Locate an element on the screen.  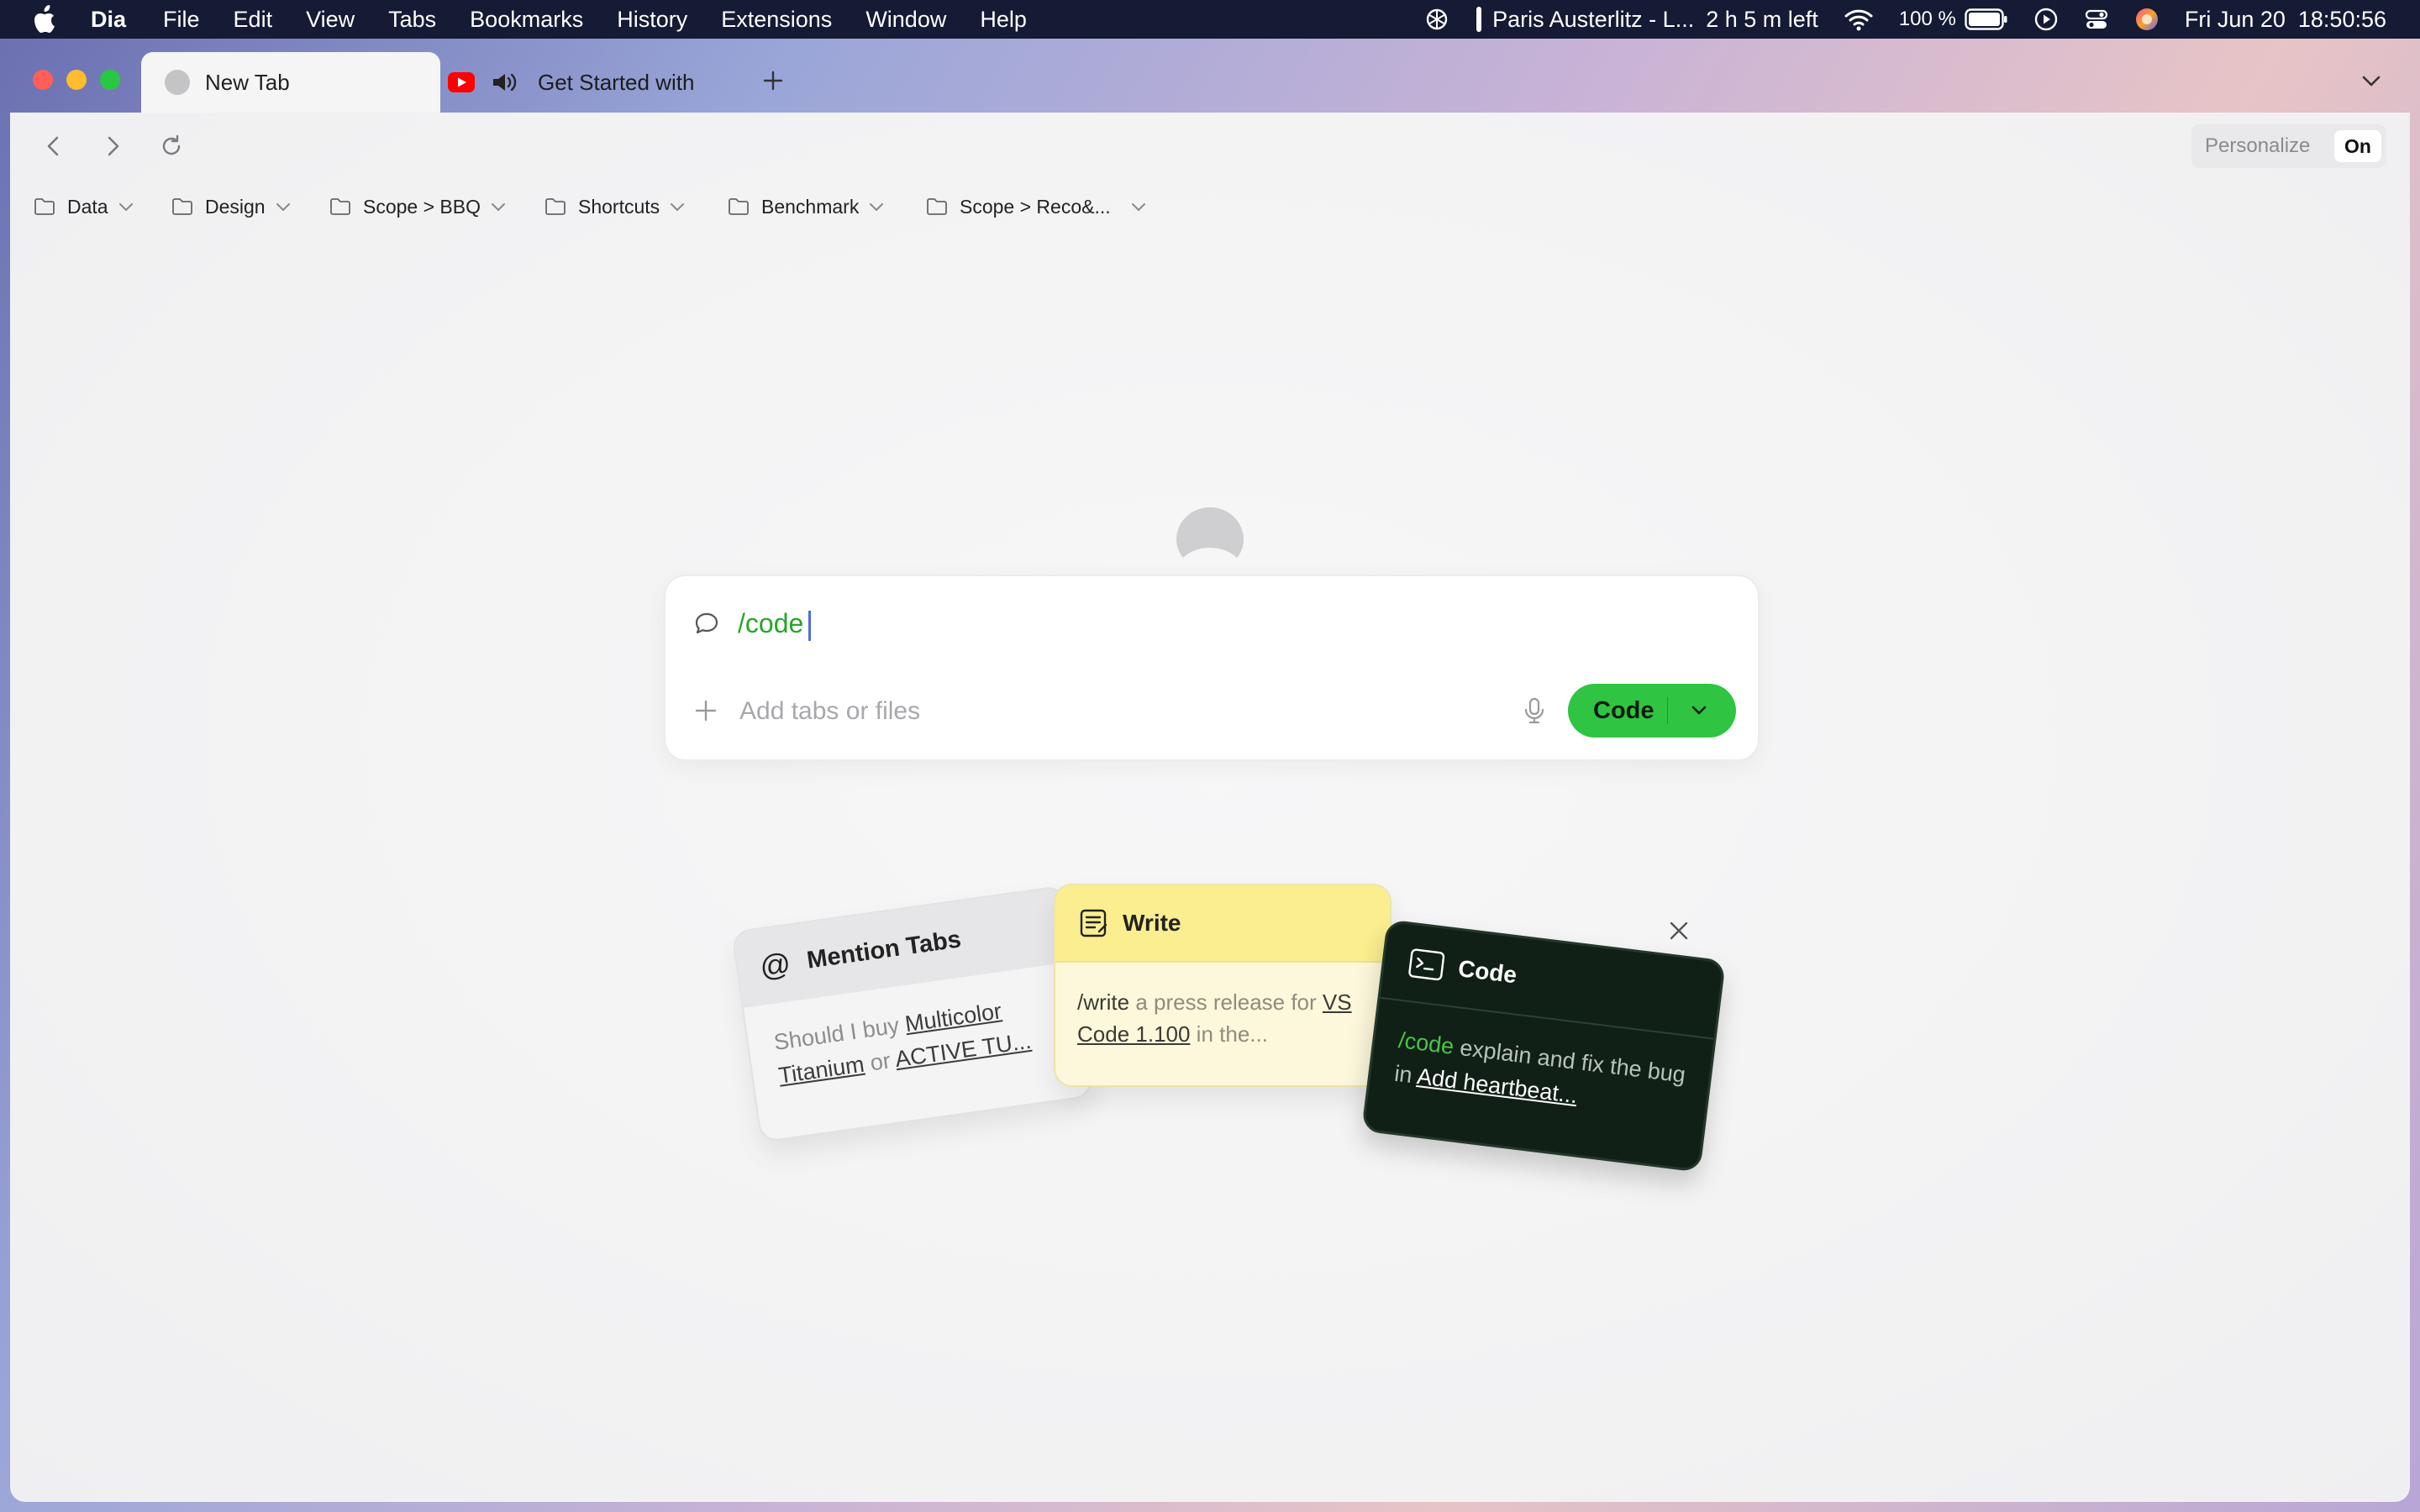
bookmark-folder-data: Data is located at coordinates (84, 206).